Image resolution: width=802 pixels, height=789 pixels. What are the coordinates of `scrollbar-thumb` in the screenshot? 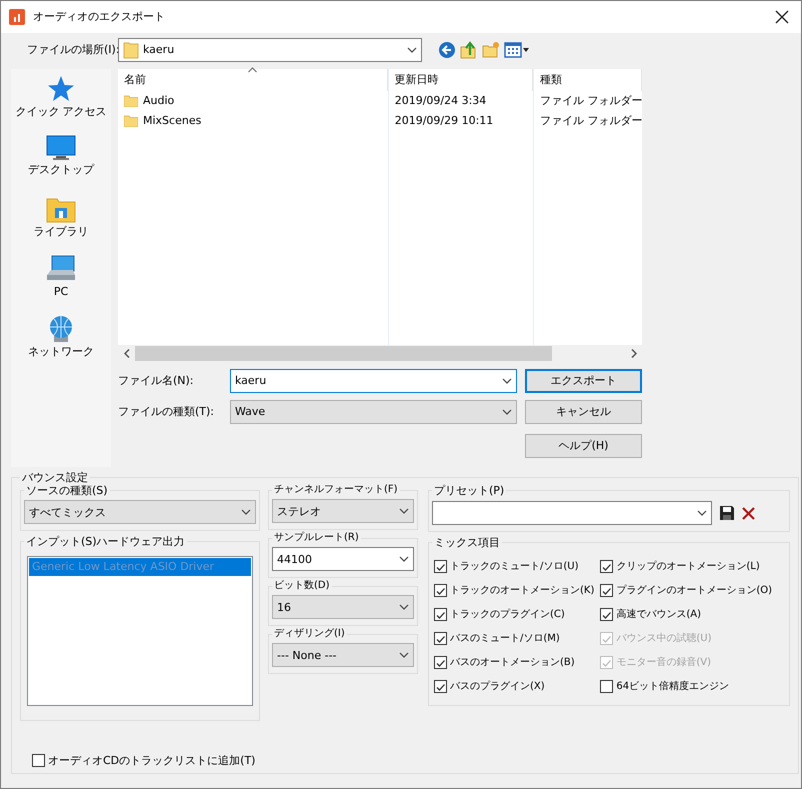 It's located at (343, 353).